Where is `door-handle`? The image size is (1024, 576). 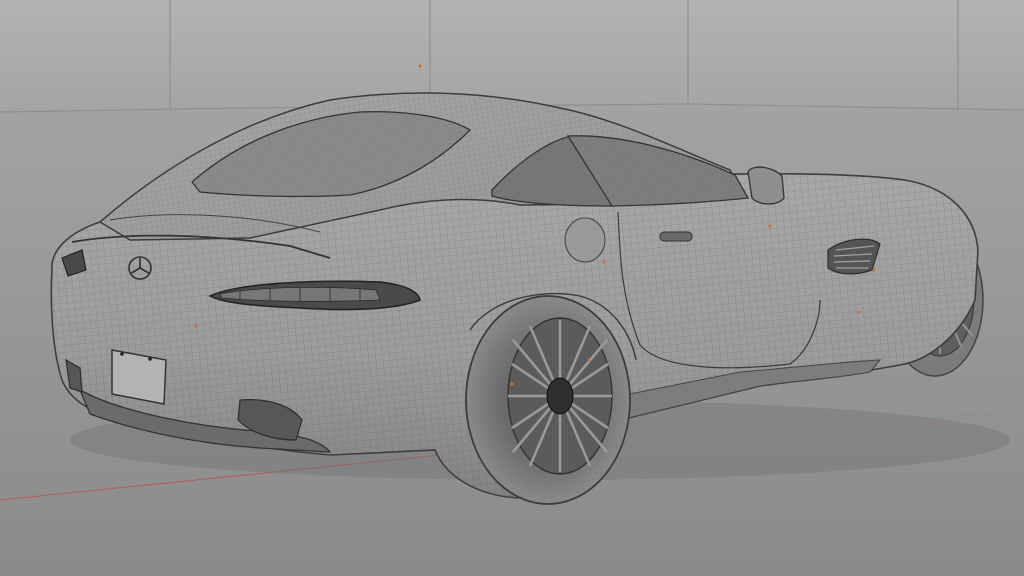
door-handle is located at coordinates (676, 236).